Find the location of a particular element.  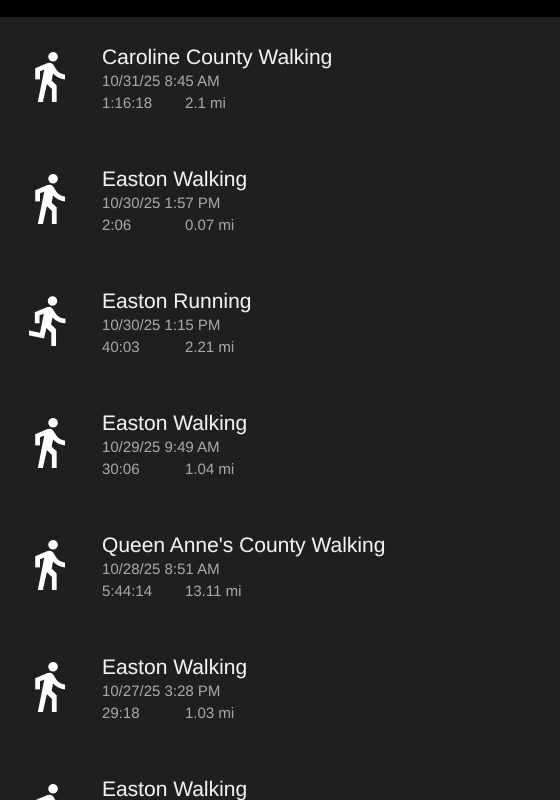

activity-distance: 1.04 mi is located at coordinates (209, 470).